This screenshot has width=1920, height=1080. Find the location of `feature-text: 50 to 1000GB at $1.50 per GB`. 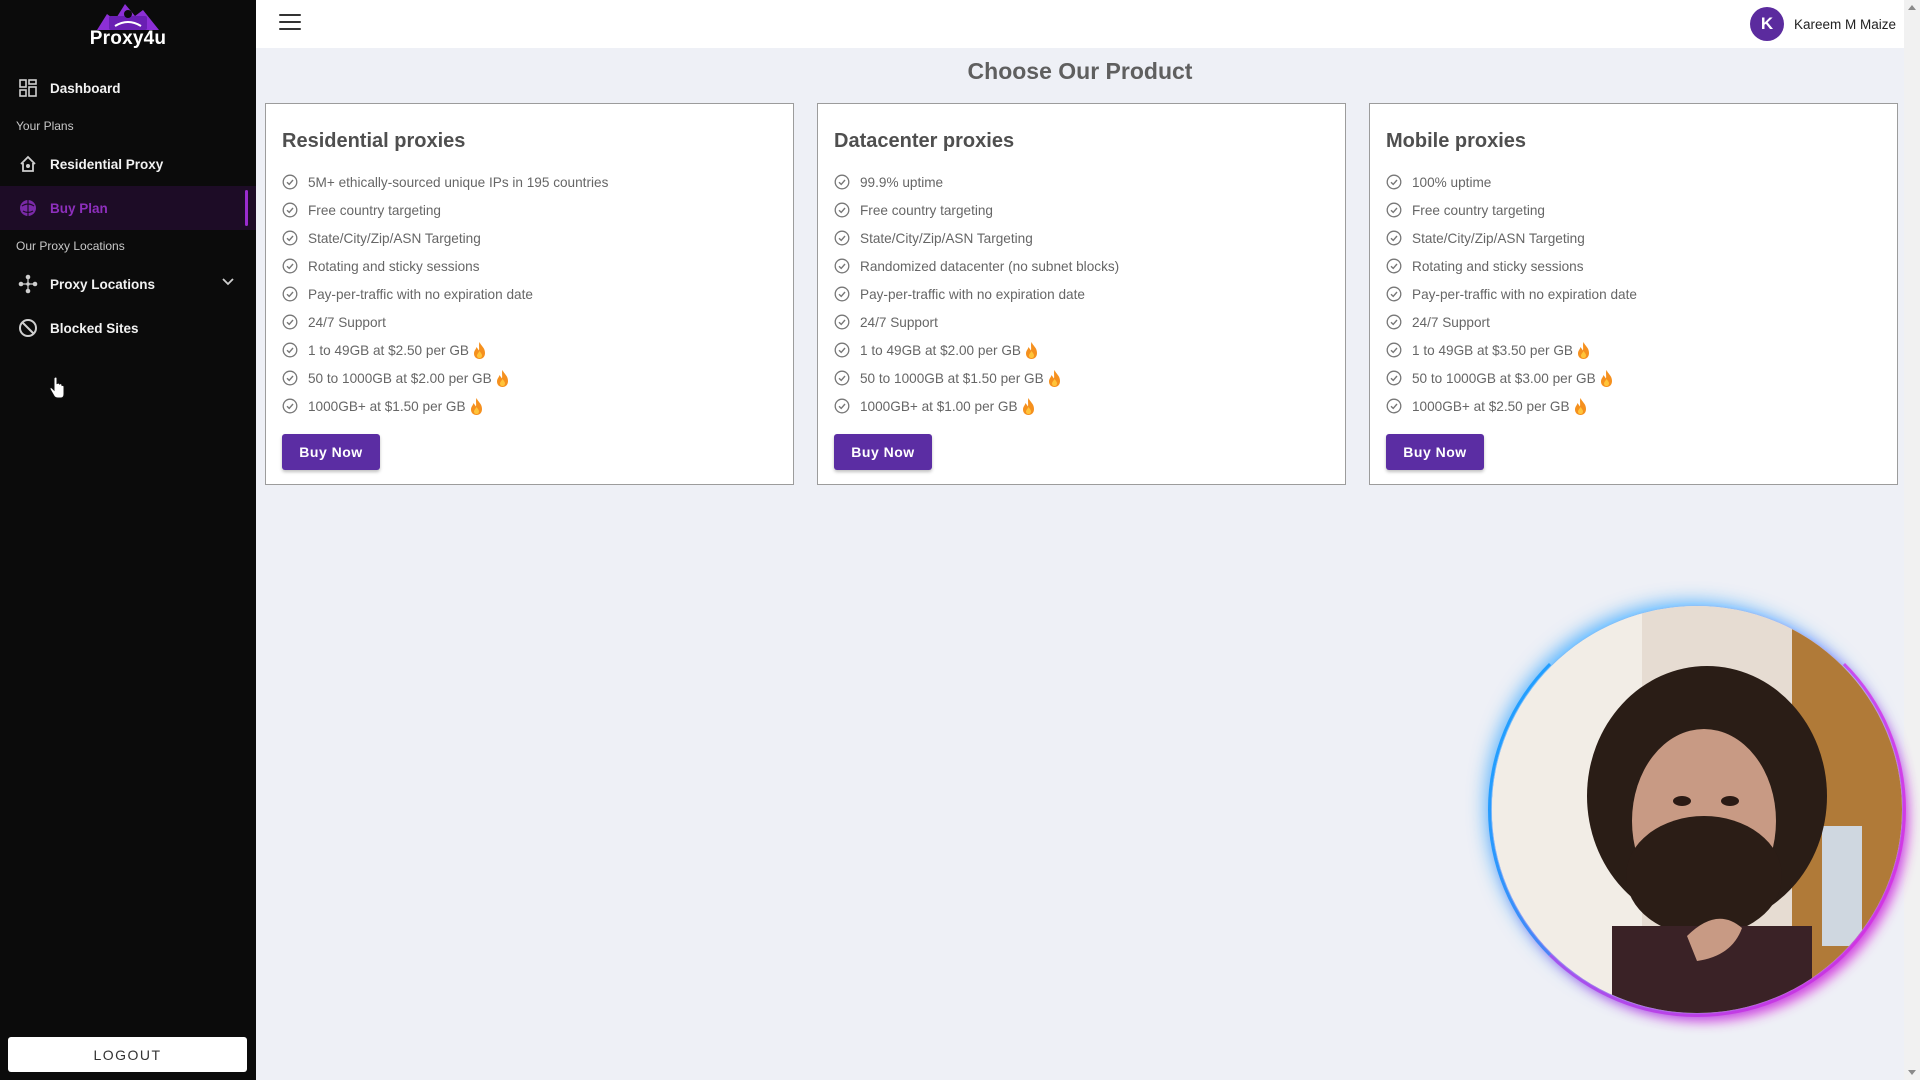

feature-text: 50 to 1000GB at $1.50 per GB is located at coordinates (952, 378).